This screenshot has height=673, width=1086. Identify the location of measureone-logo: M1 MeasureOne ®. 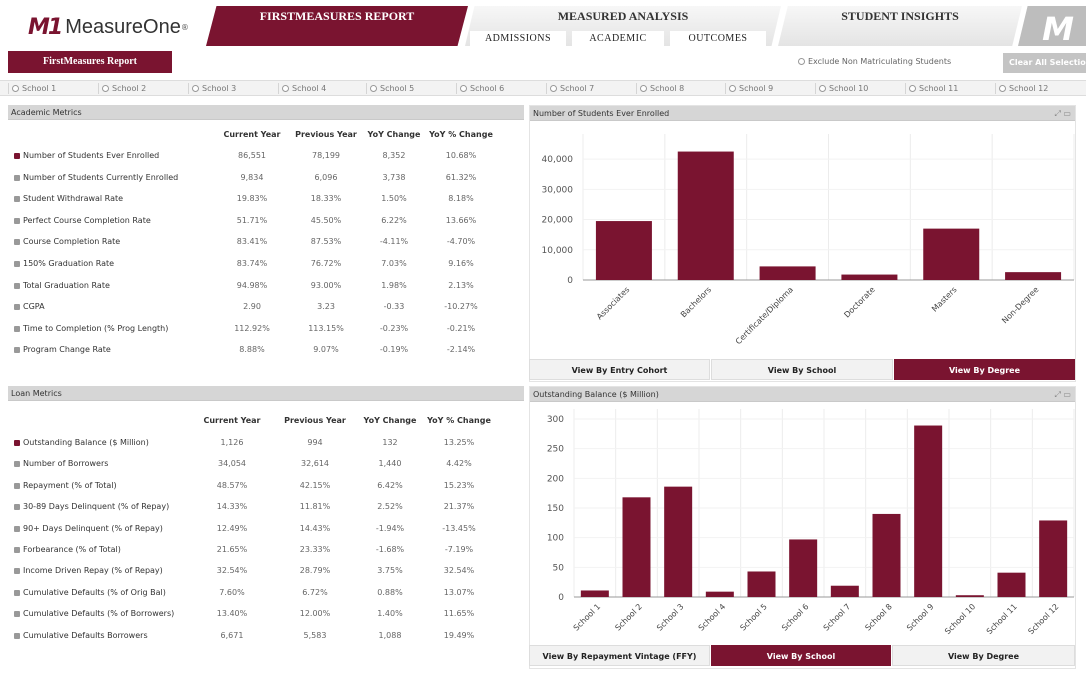
(108, 27).